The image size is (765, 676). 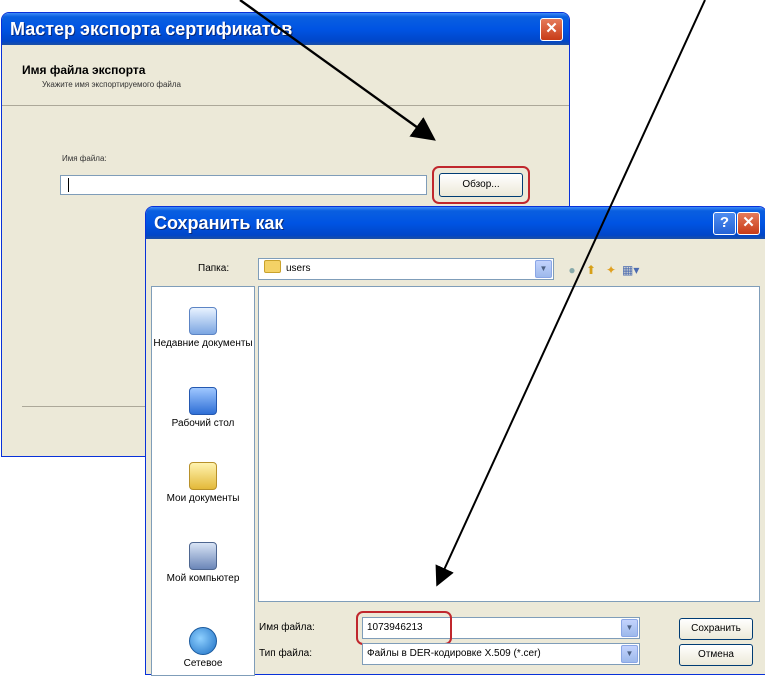 I want to click on place-my-documents: Мои документы, so click(x=203, y=483).